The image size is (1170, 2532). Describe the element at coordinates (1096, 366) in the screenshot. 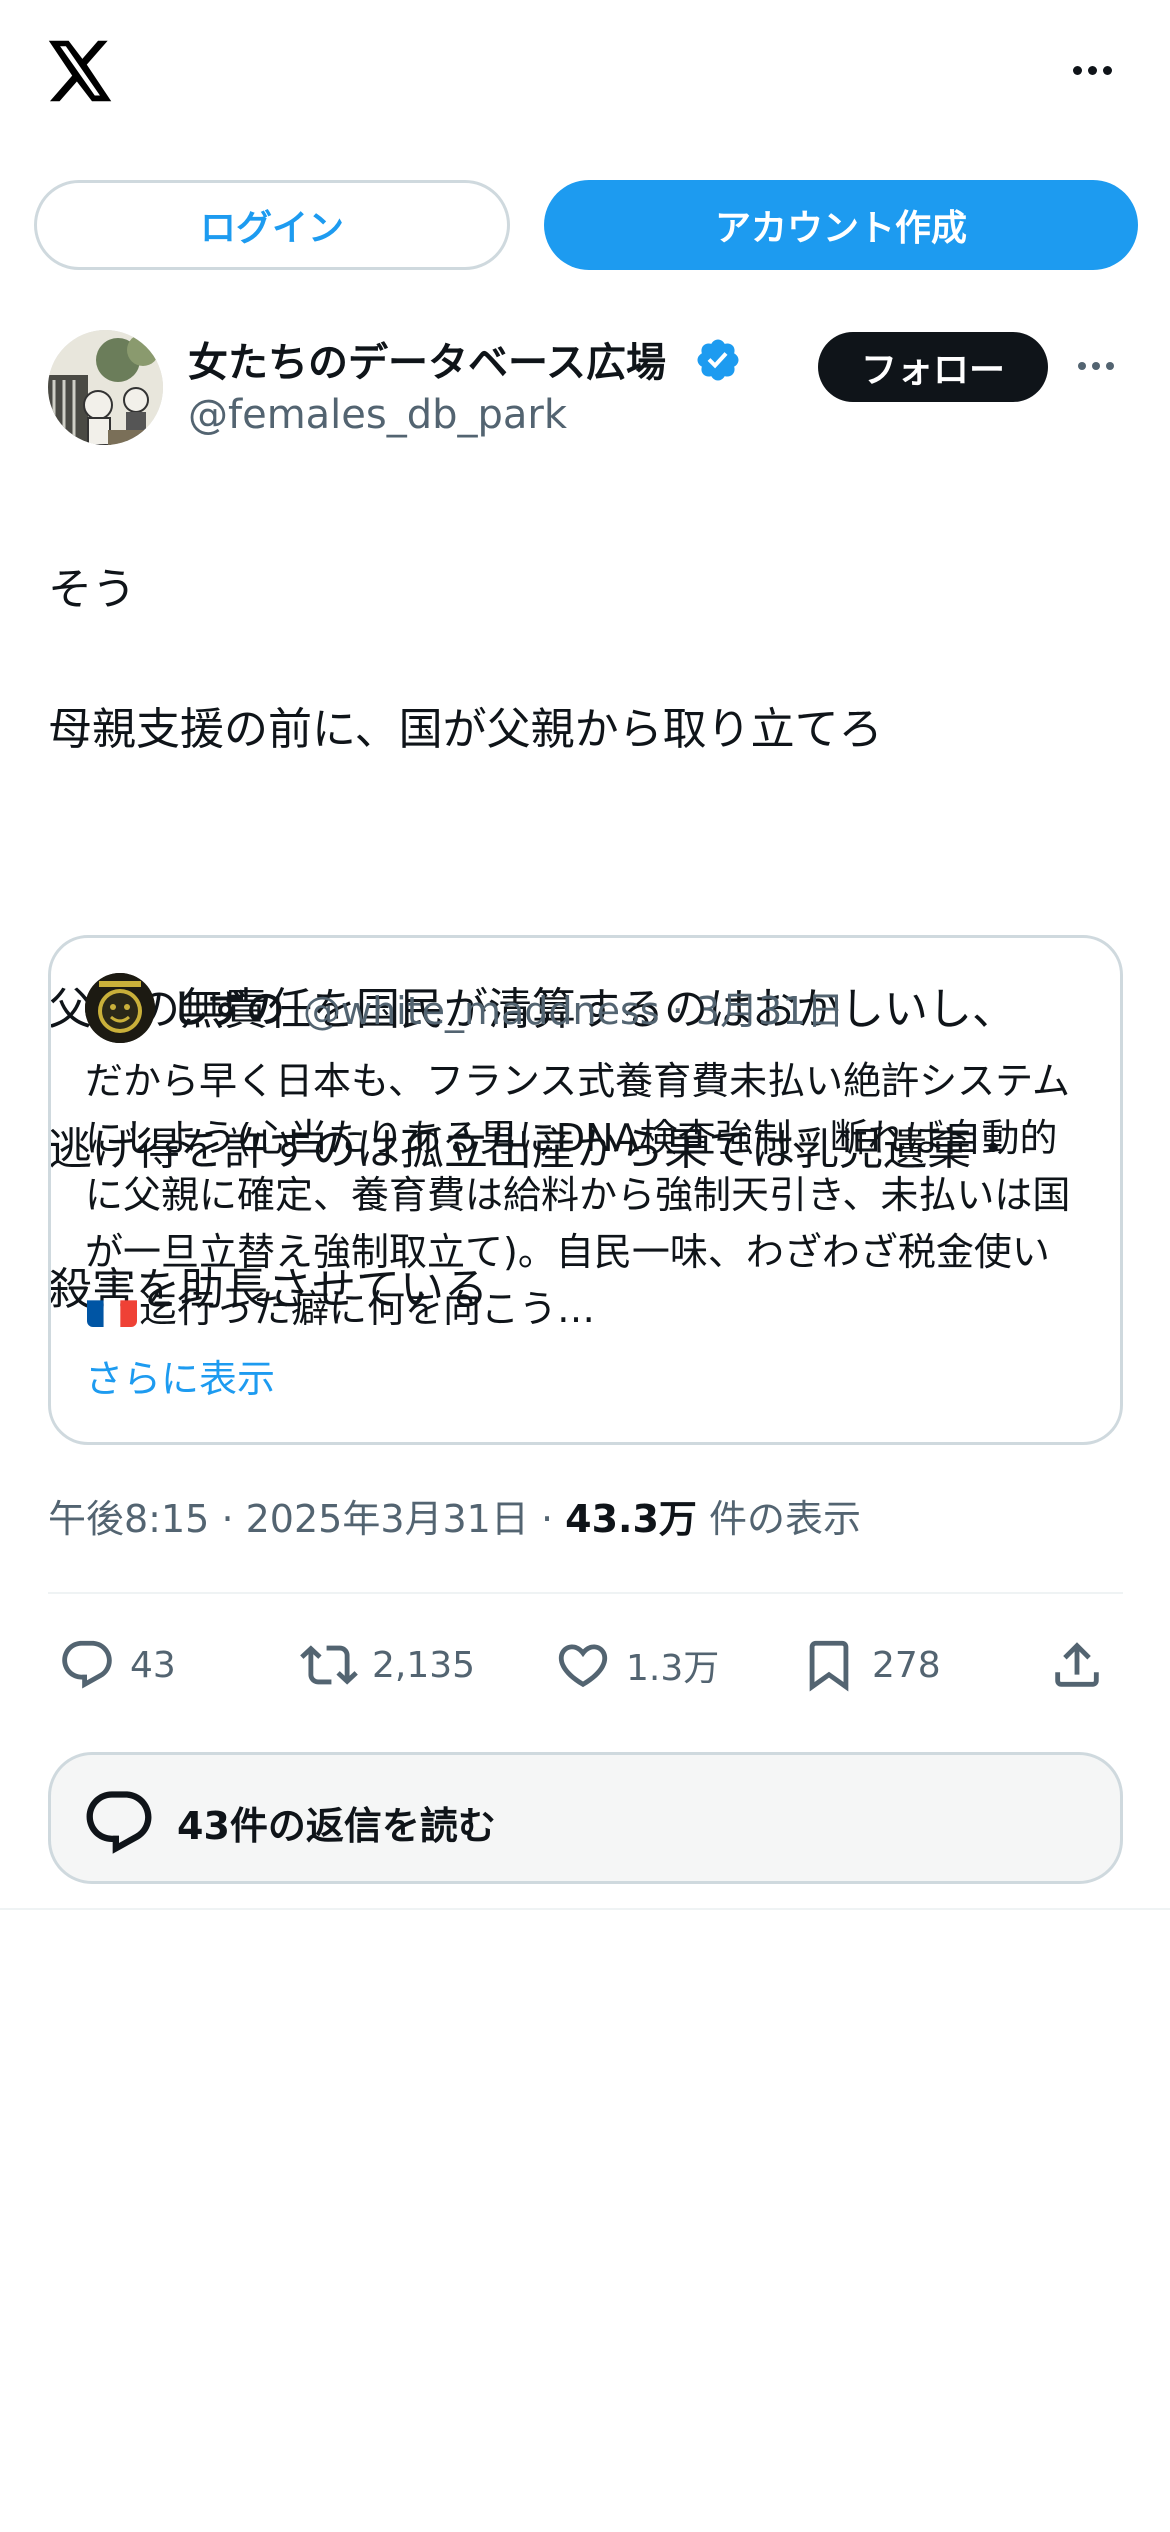

I see `tweet-more-icon` at that location.